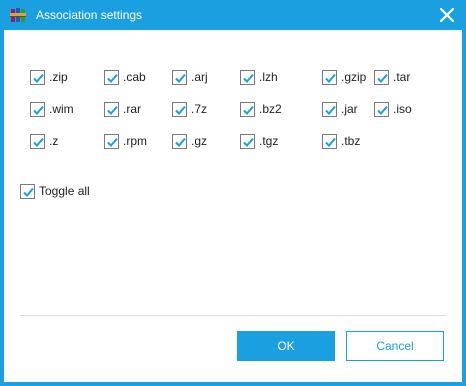  Describe the element at coordinates (340, 109) in the screenshot. I see `extension-checkbox: .jar` at that location.